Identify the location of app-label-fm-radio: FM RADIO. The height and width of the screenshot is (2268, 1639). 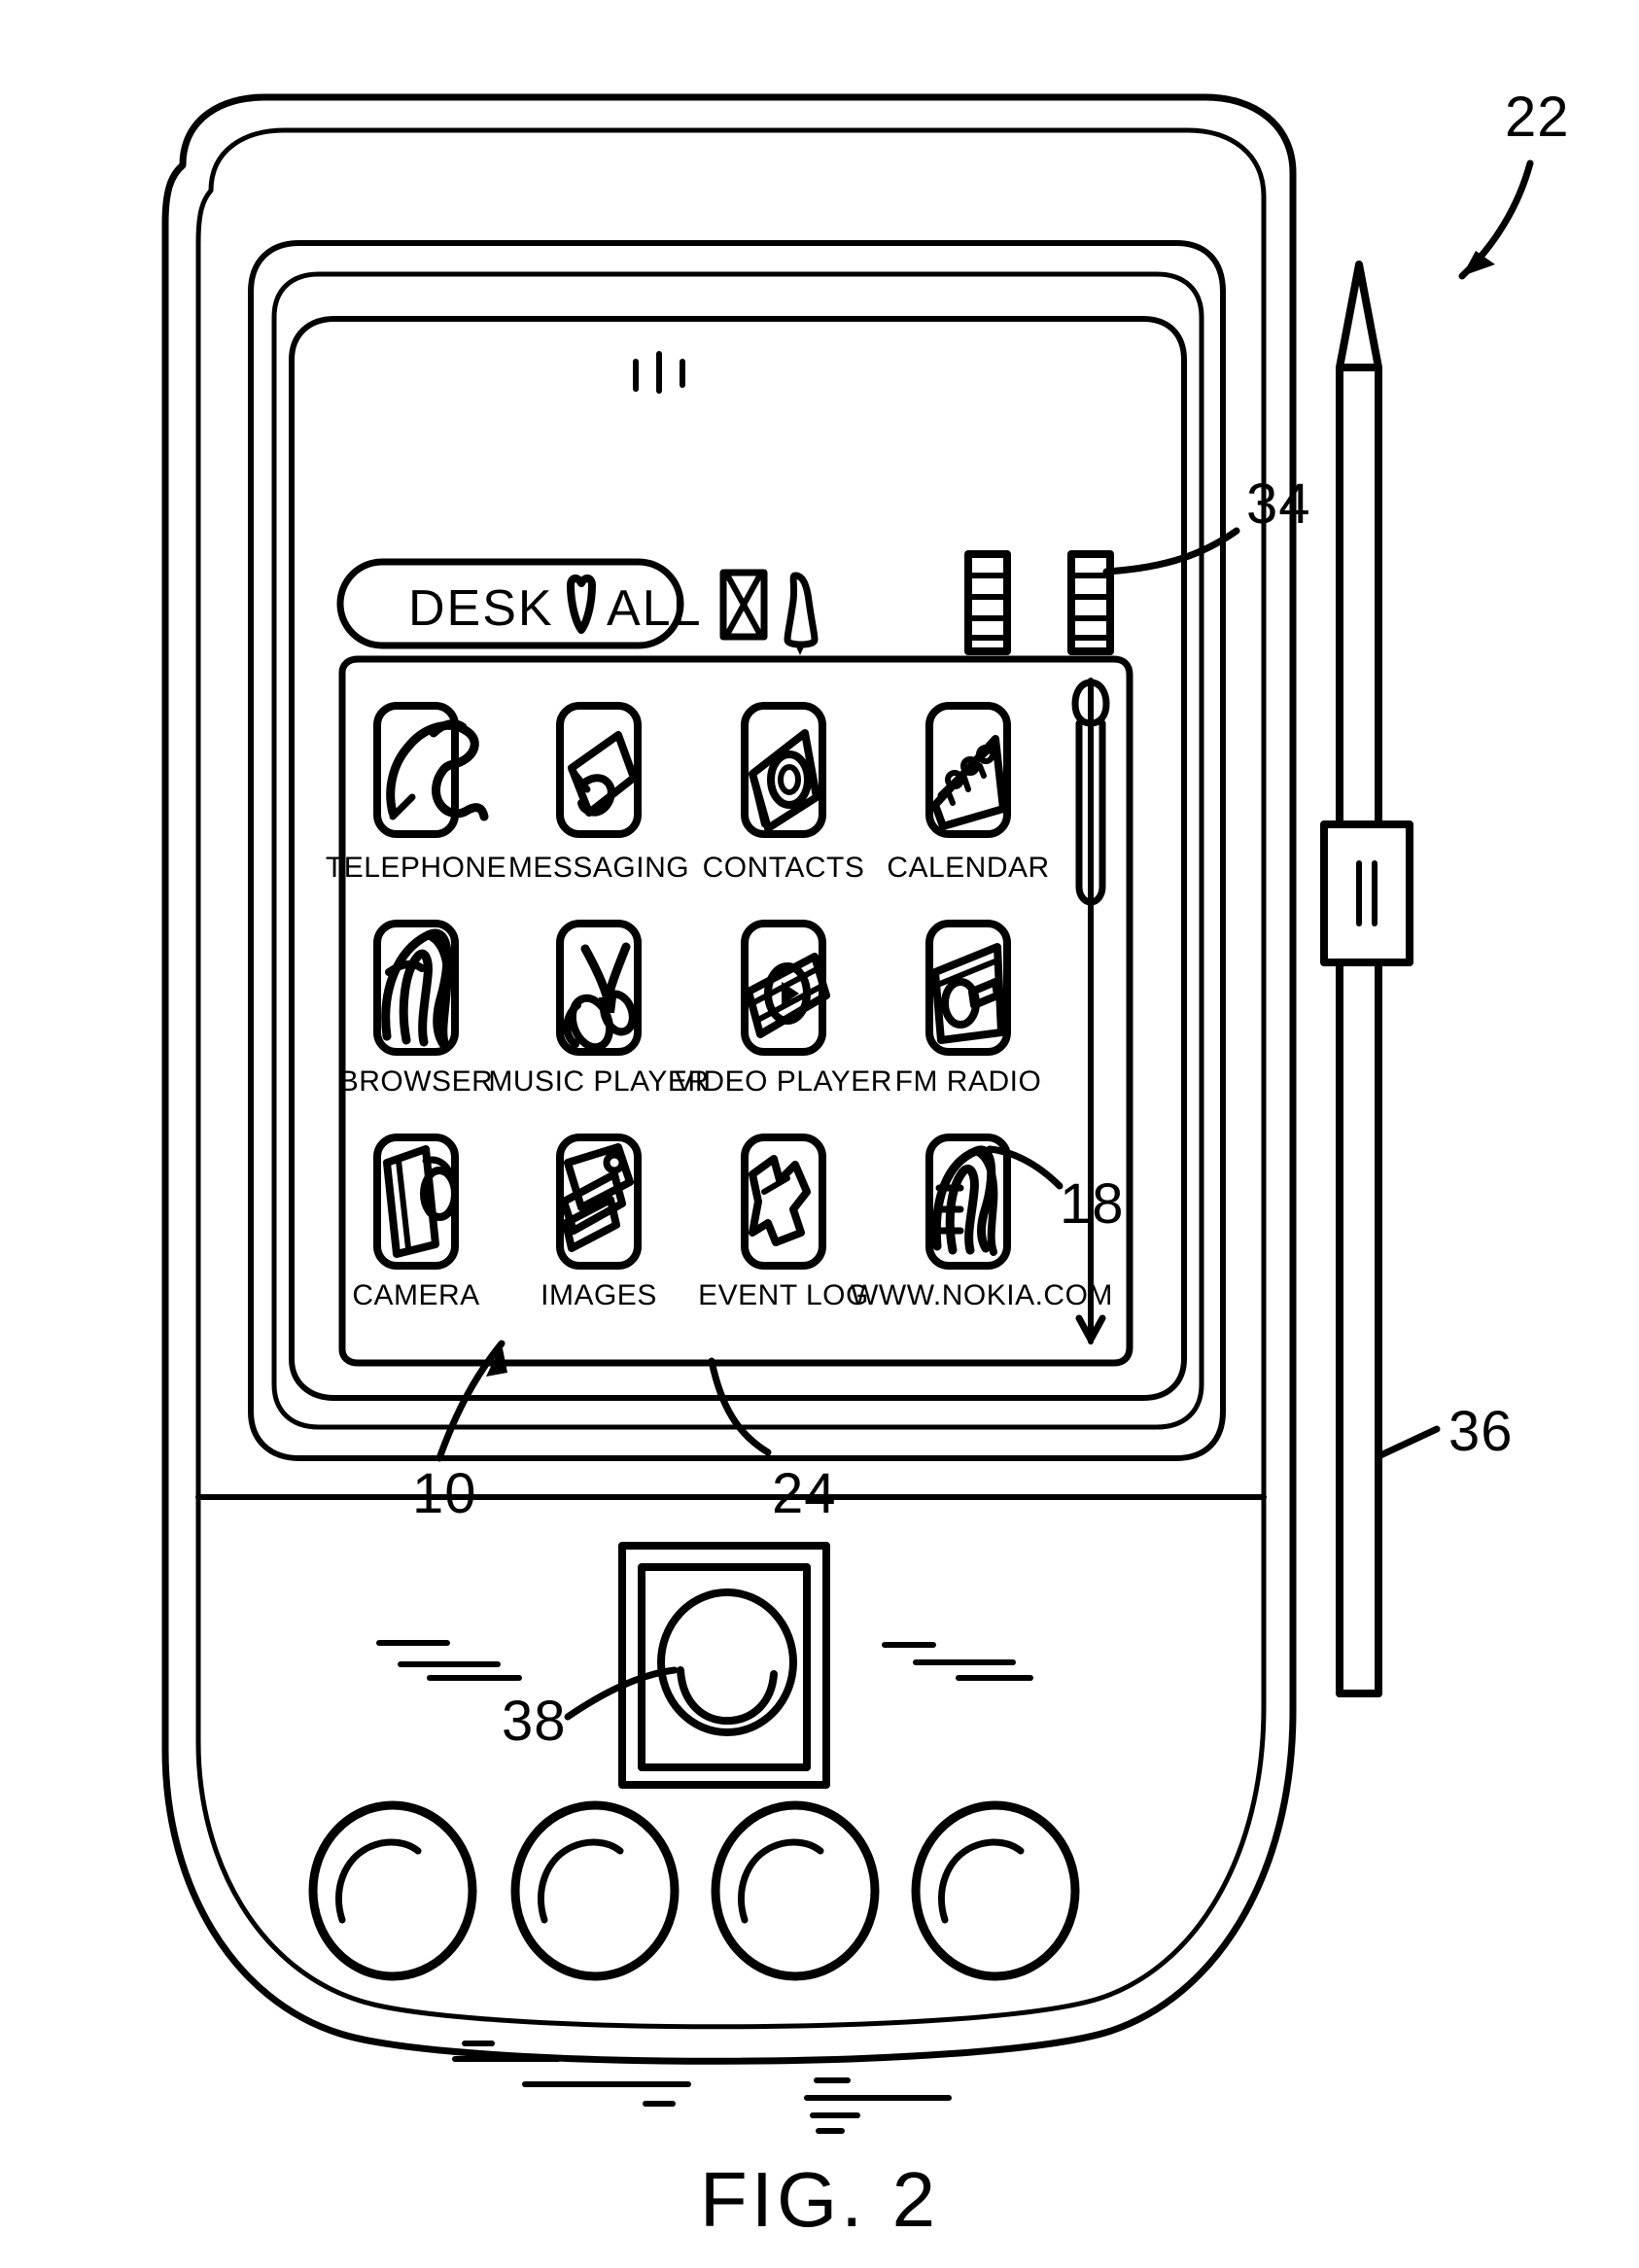
(968, 1081).